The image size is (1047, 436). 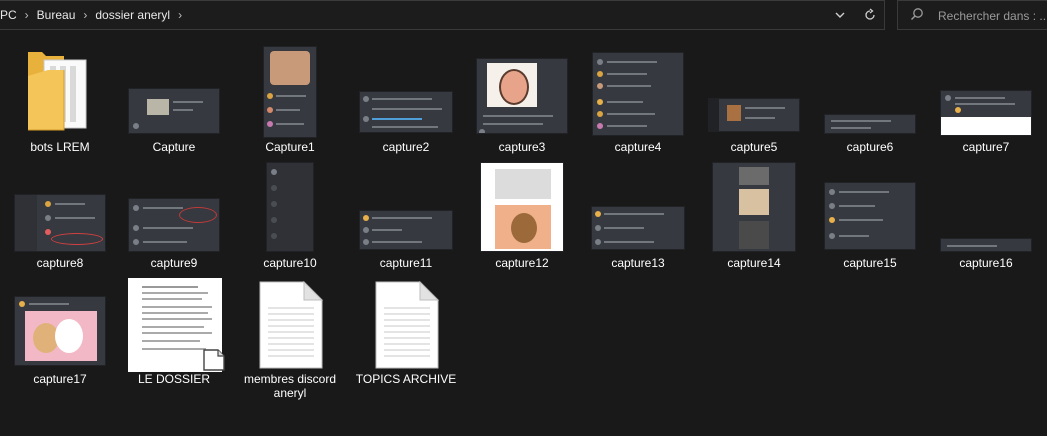 What do you see at coordinates (290, 263) in the screenshot?
I see `file-label: capture10` at bounding box center [290, 263].